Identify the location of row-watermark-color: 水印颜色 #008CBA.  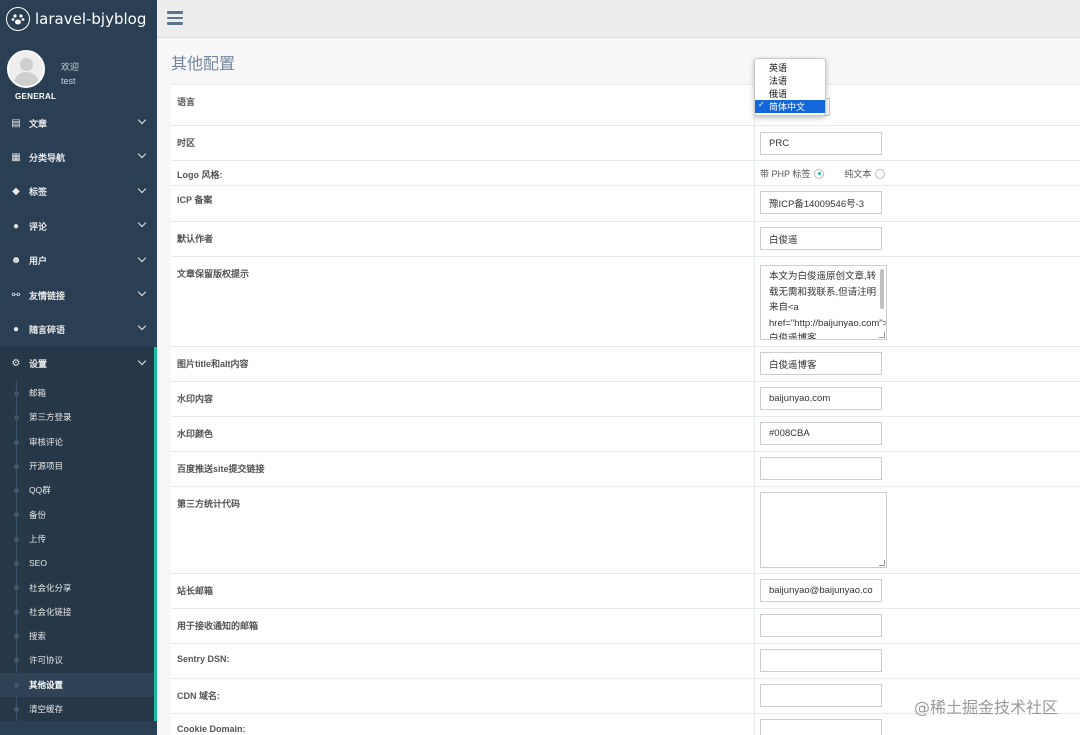
(625, 434).